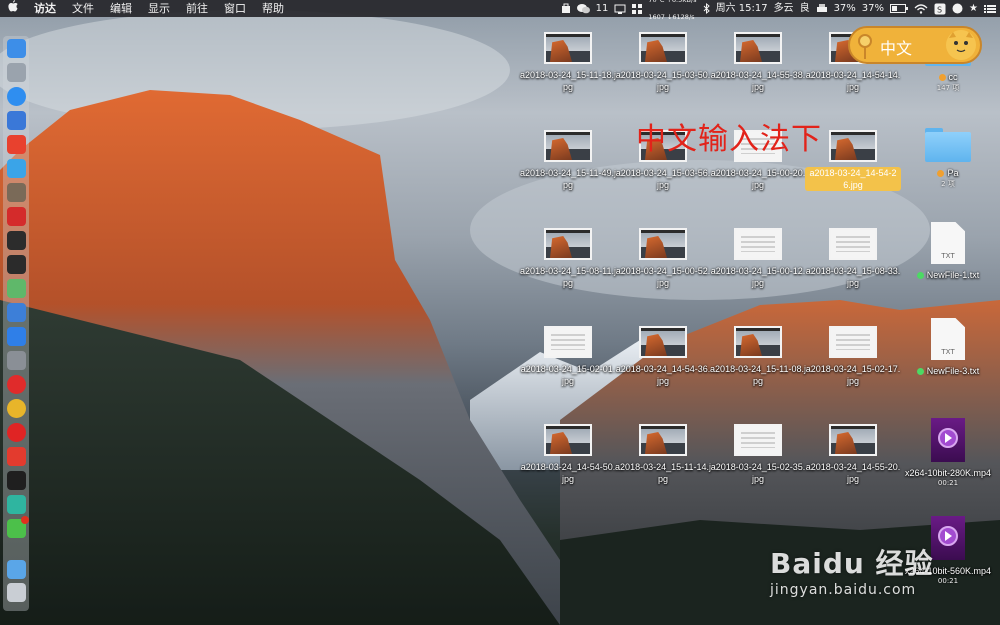 This screenshot has width=1000, height=625. I want to click on file-name-label: a2018-03-24_14-54-26.jpg, so click(853, 179).